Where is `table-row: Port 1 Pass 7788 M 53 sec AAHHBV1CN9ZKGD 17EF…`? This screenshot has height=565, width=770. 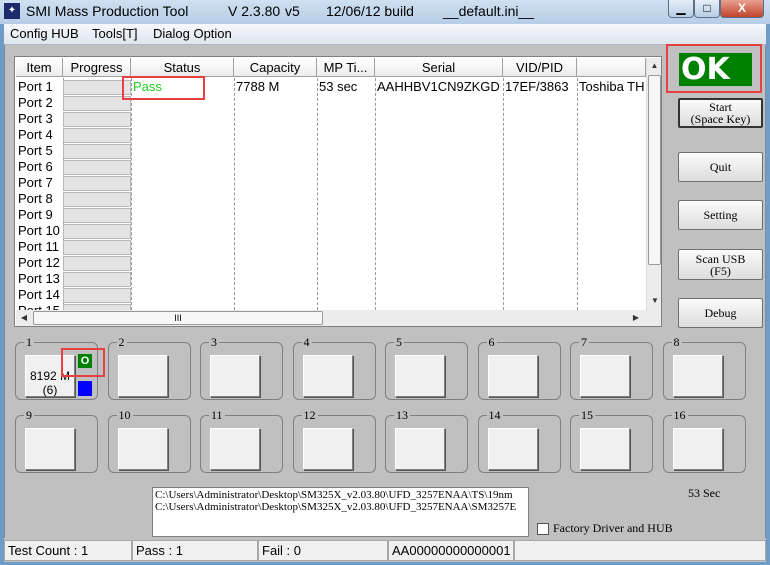
table-row: Port 1 Pass 7788 M 53 sec AAHHBV1CN9ZKGD 17EF… is located at coordinates (330, 87).